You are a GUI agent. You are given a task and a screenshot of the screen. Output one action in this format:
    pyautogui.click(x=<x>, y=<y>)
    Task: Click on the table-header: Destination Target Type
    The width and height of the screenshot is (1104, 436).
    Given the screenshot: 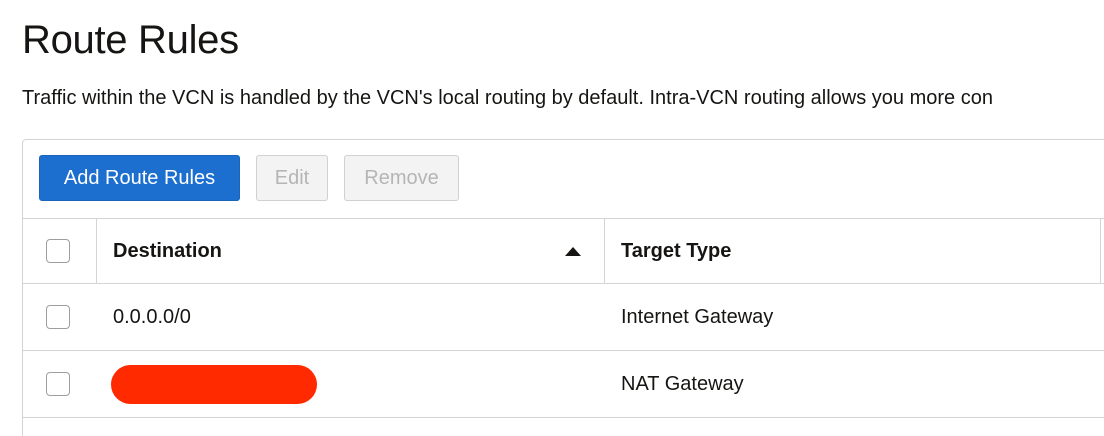 What is the action you would take?
    pyautogui.click(x=563, y=251)
    